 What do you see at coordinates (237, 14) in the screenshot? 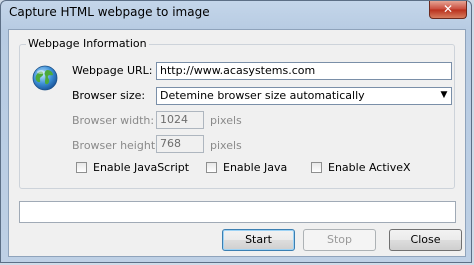
I see `title-bar: Capture HTML webpage to image ✕` at bounding box center [237, 14].